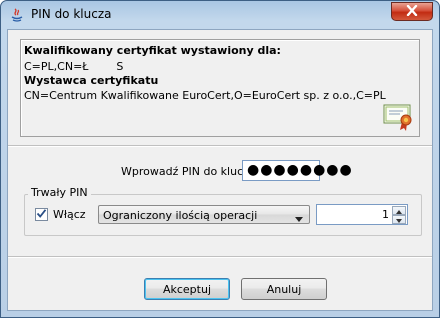  I want to click on certificate-icon, so click(399, 117).